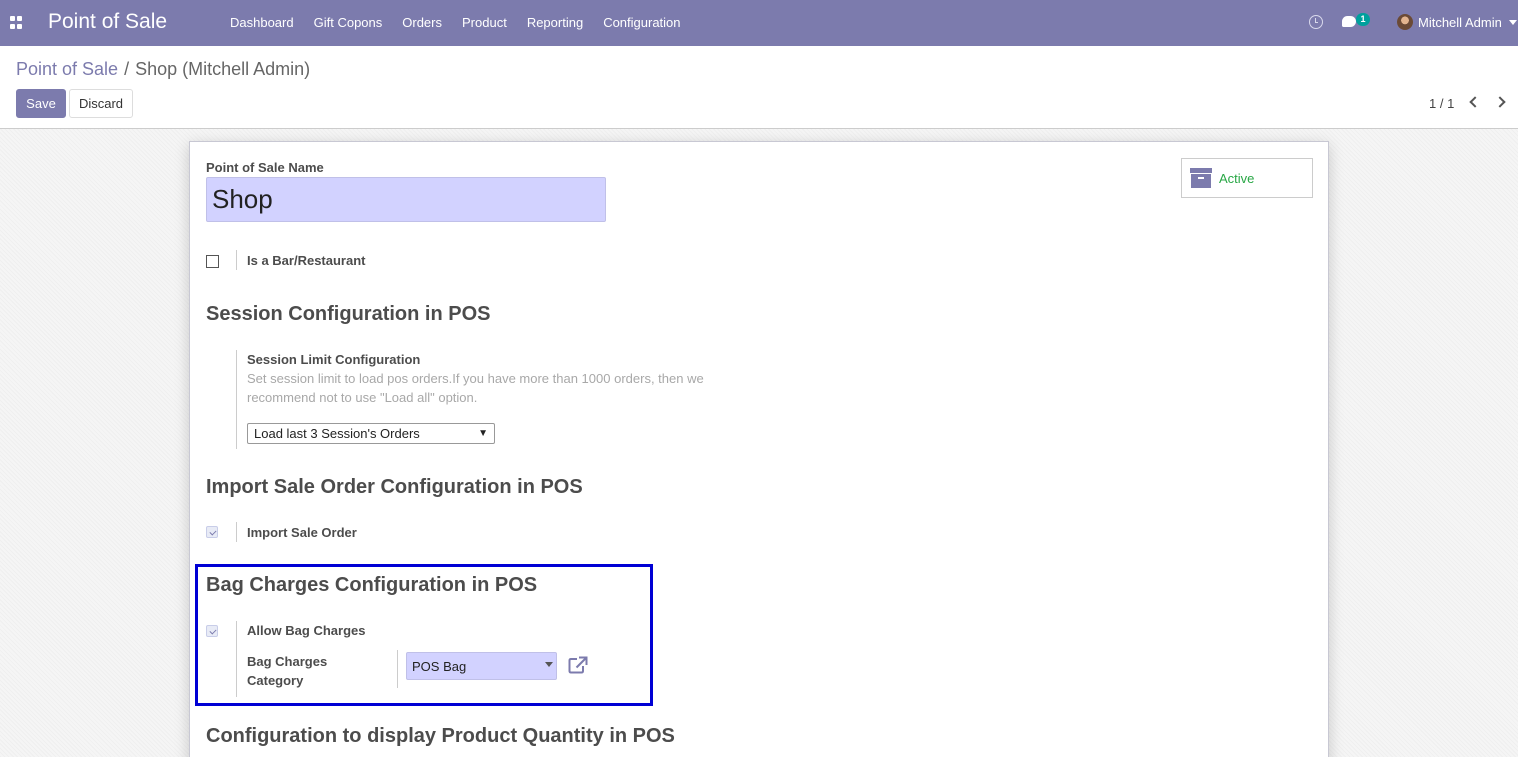 This screenshot has width=1518, height=757. What do you see at coordinates (555, 23) in the screenshot?
I see `menu-item-reporting: Reporting` at bounding box center [555, 23].